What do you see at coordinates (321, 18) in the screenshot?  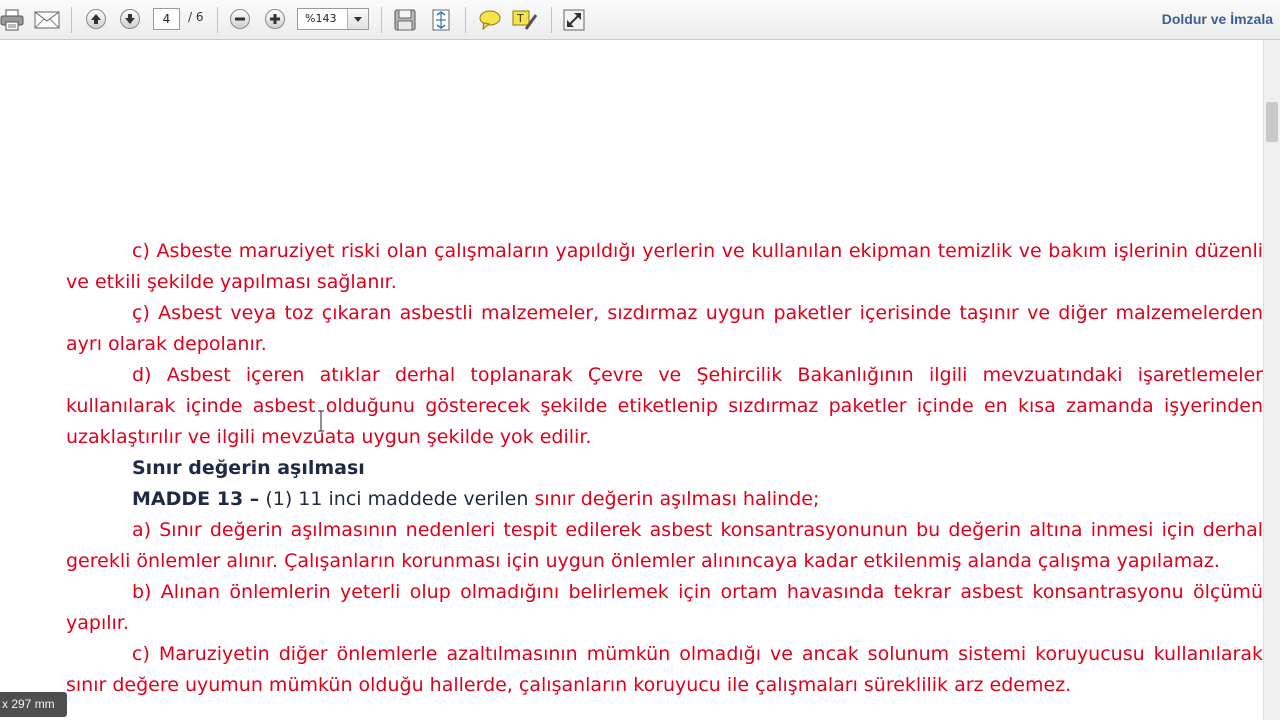 I see `zoom-value: %143` at bounding box center [321, 18].